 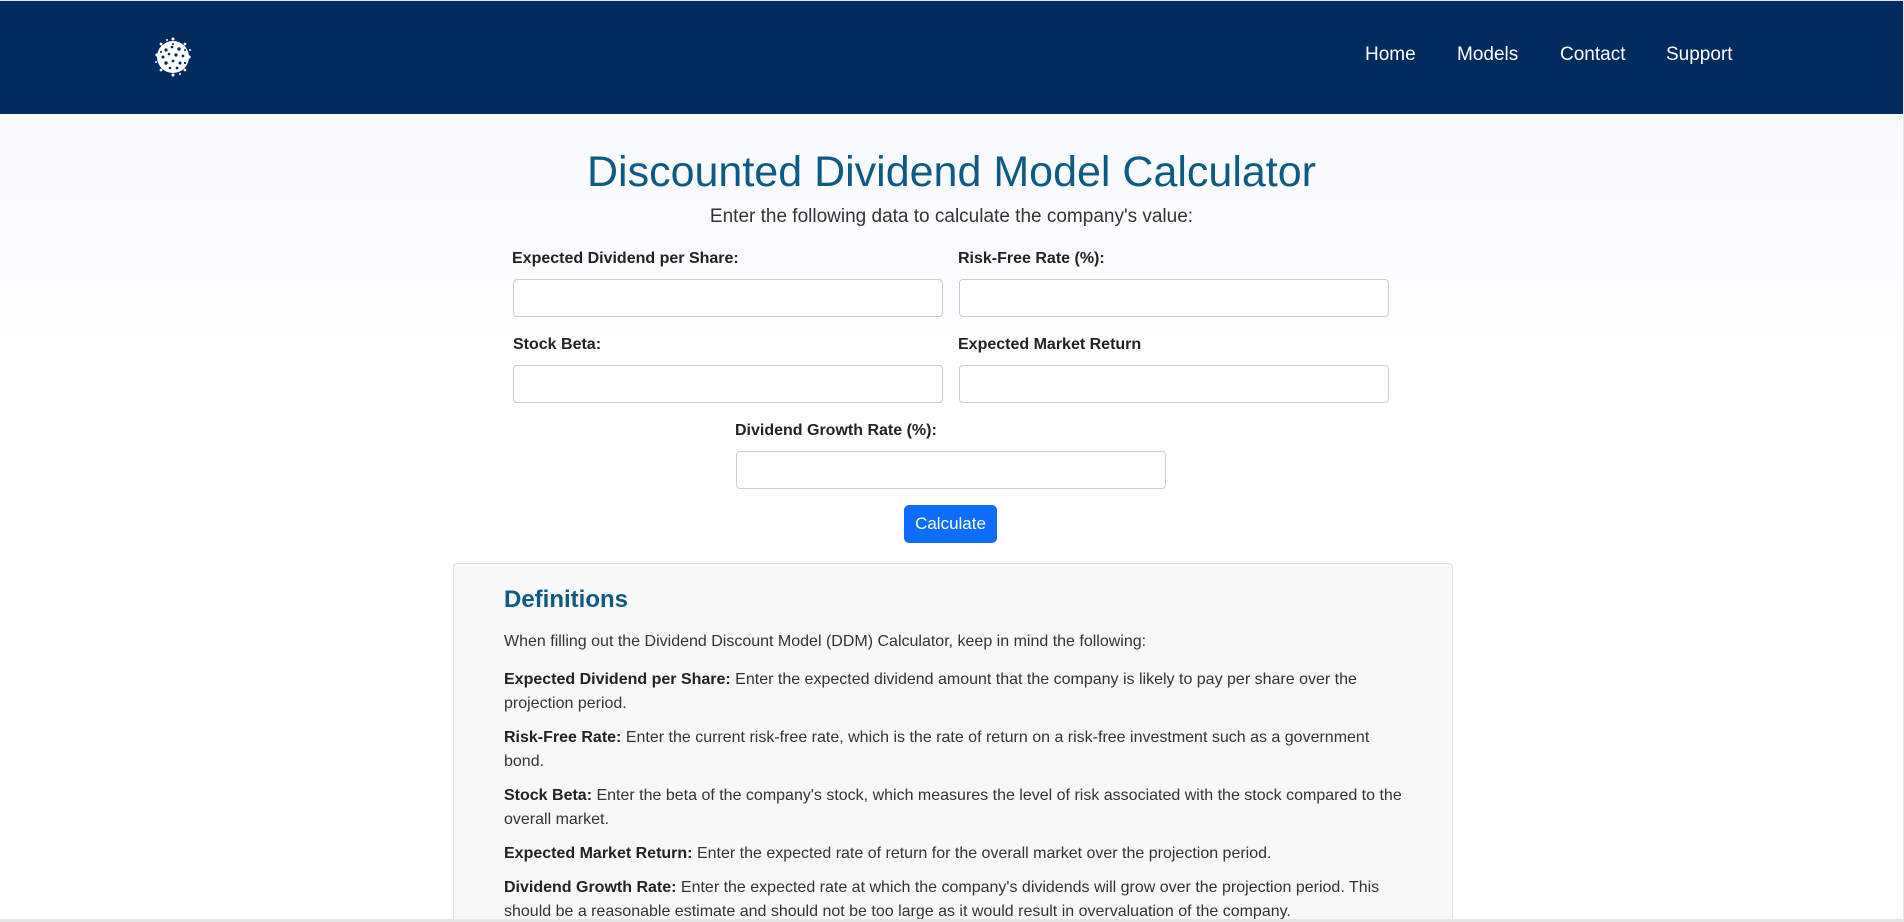 I want to click on definitions-heading: Definitions, so click(x=566, y=599).